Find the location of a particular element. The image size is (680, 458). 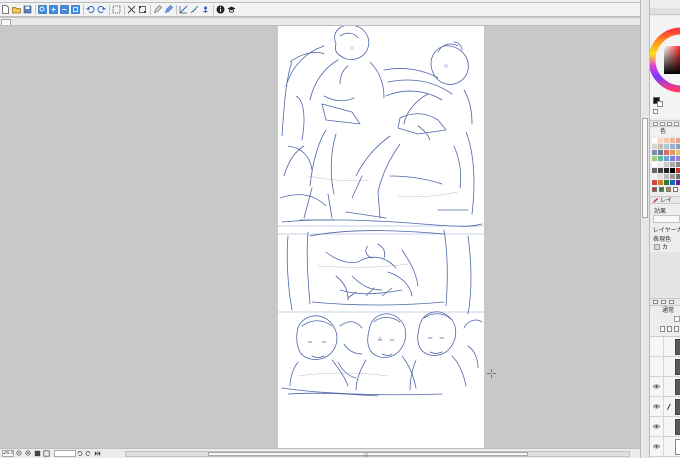

horizontal-scroll-thumb: ||| is located at coordinates (368, 454).